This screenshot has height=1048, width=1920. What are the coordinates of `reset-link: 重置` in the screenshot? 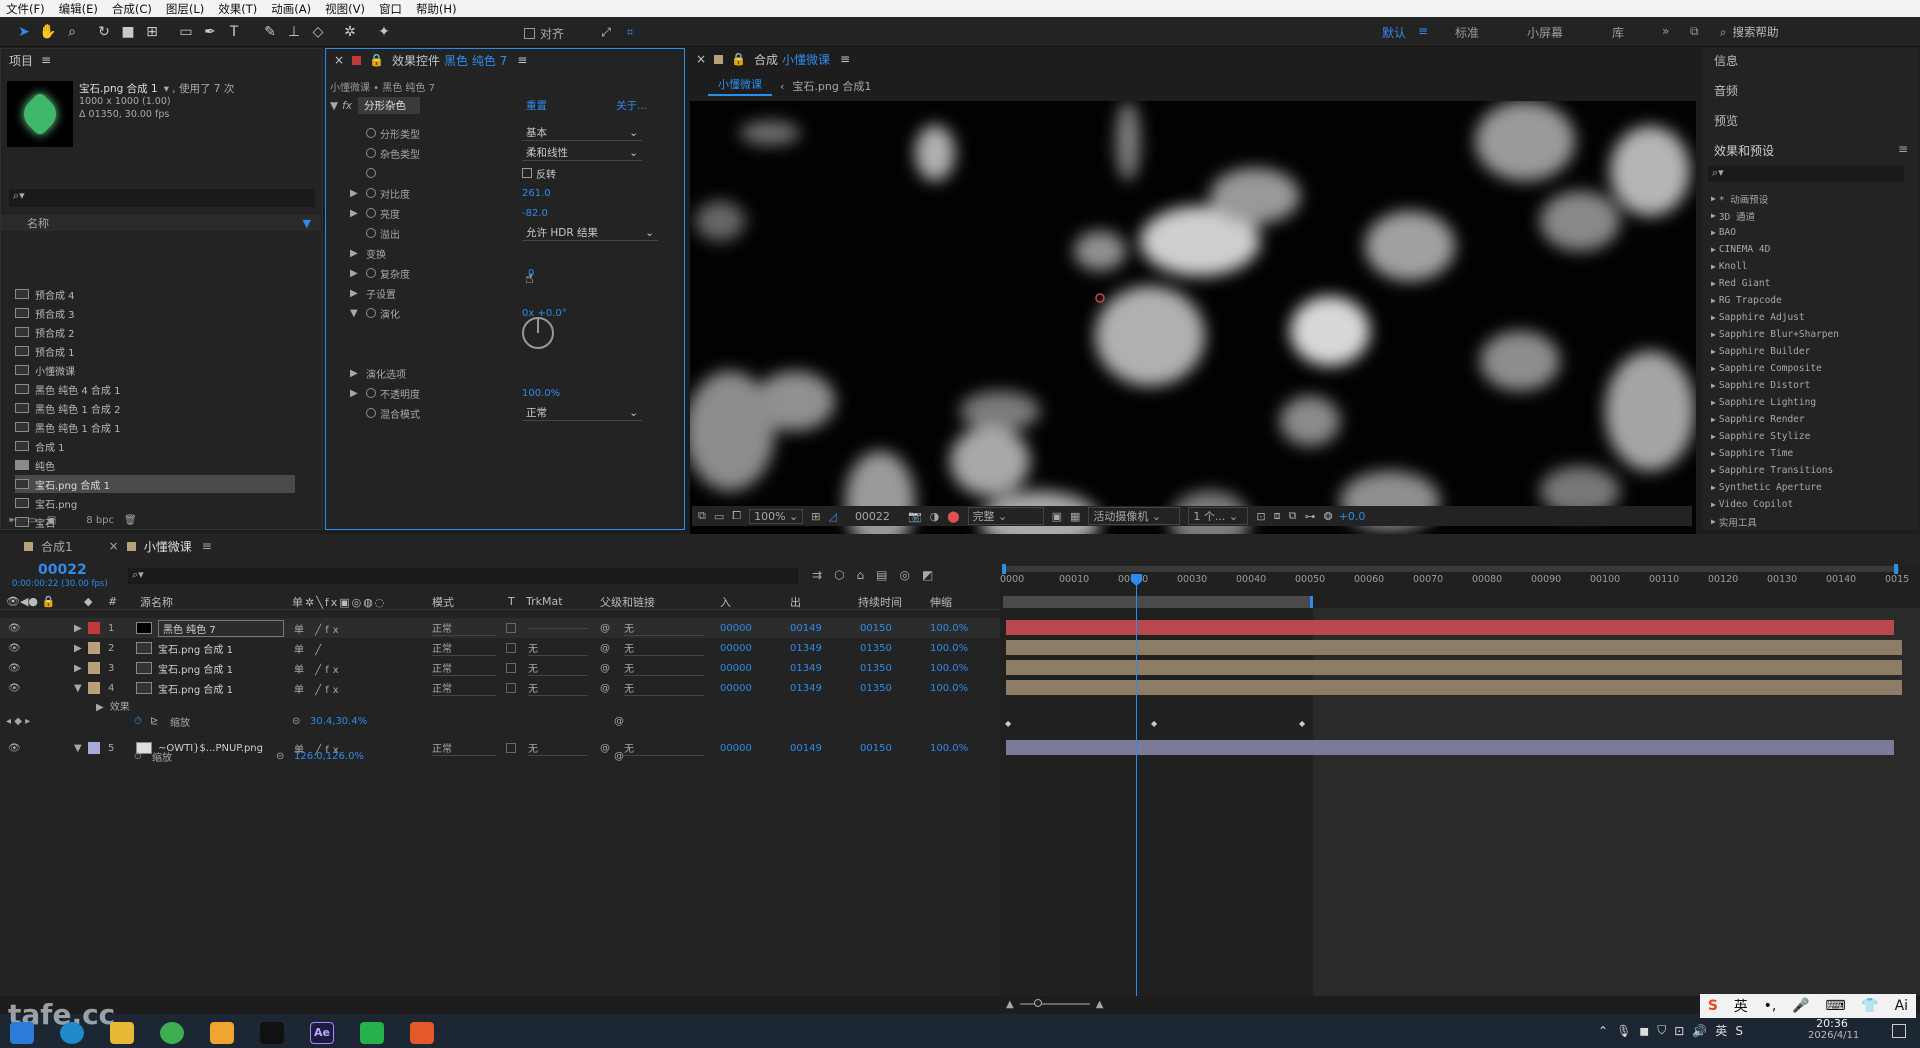 It's located at (536, 105).